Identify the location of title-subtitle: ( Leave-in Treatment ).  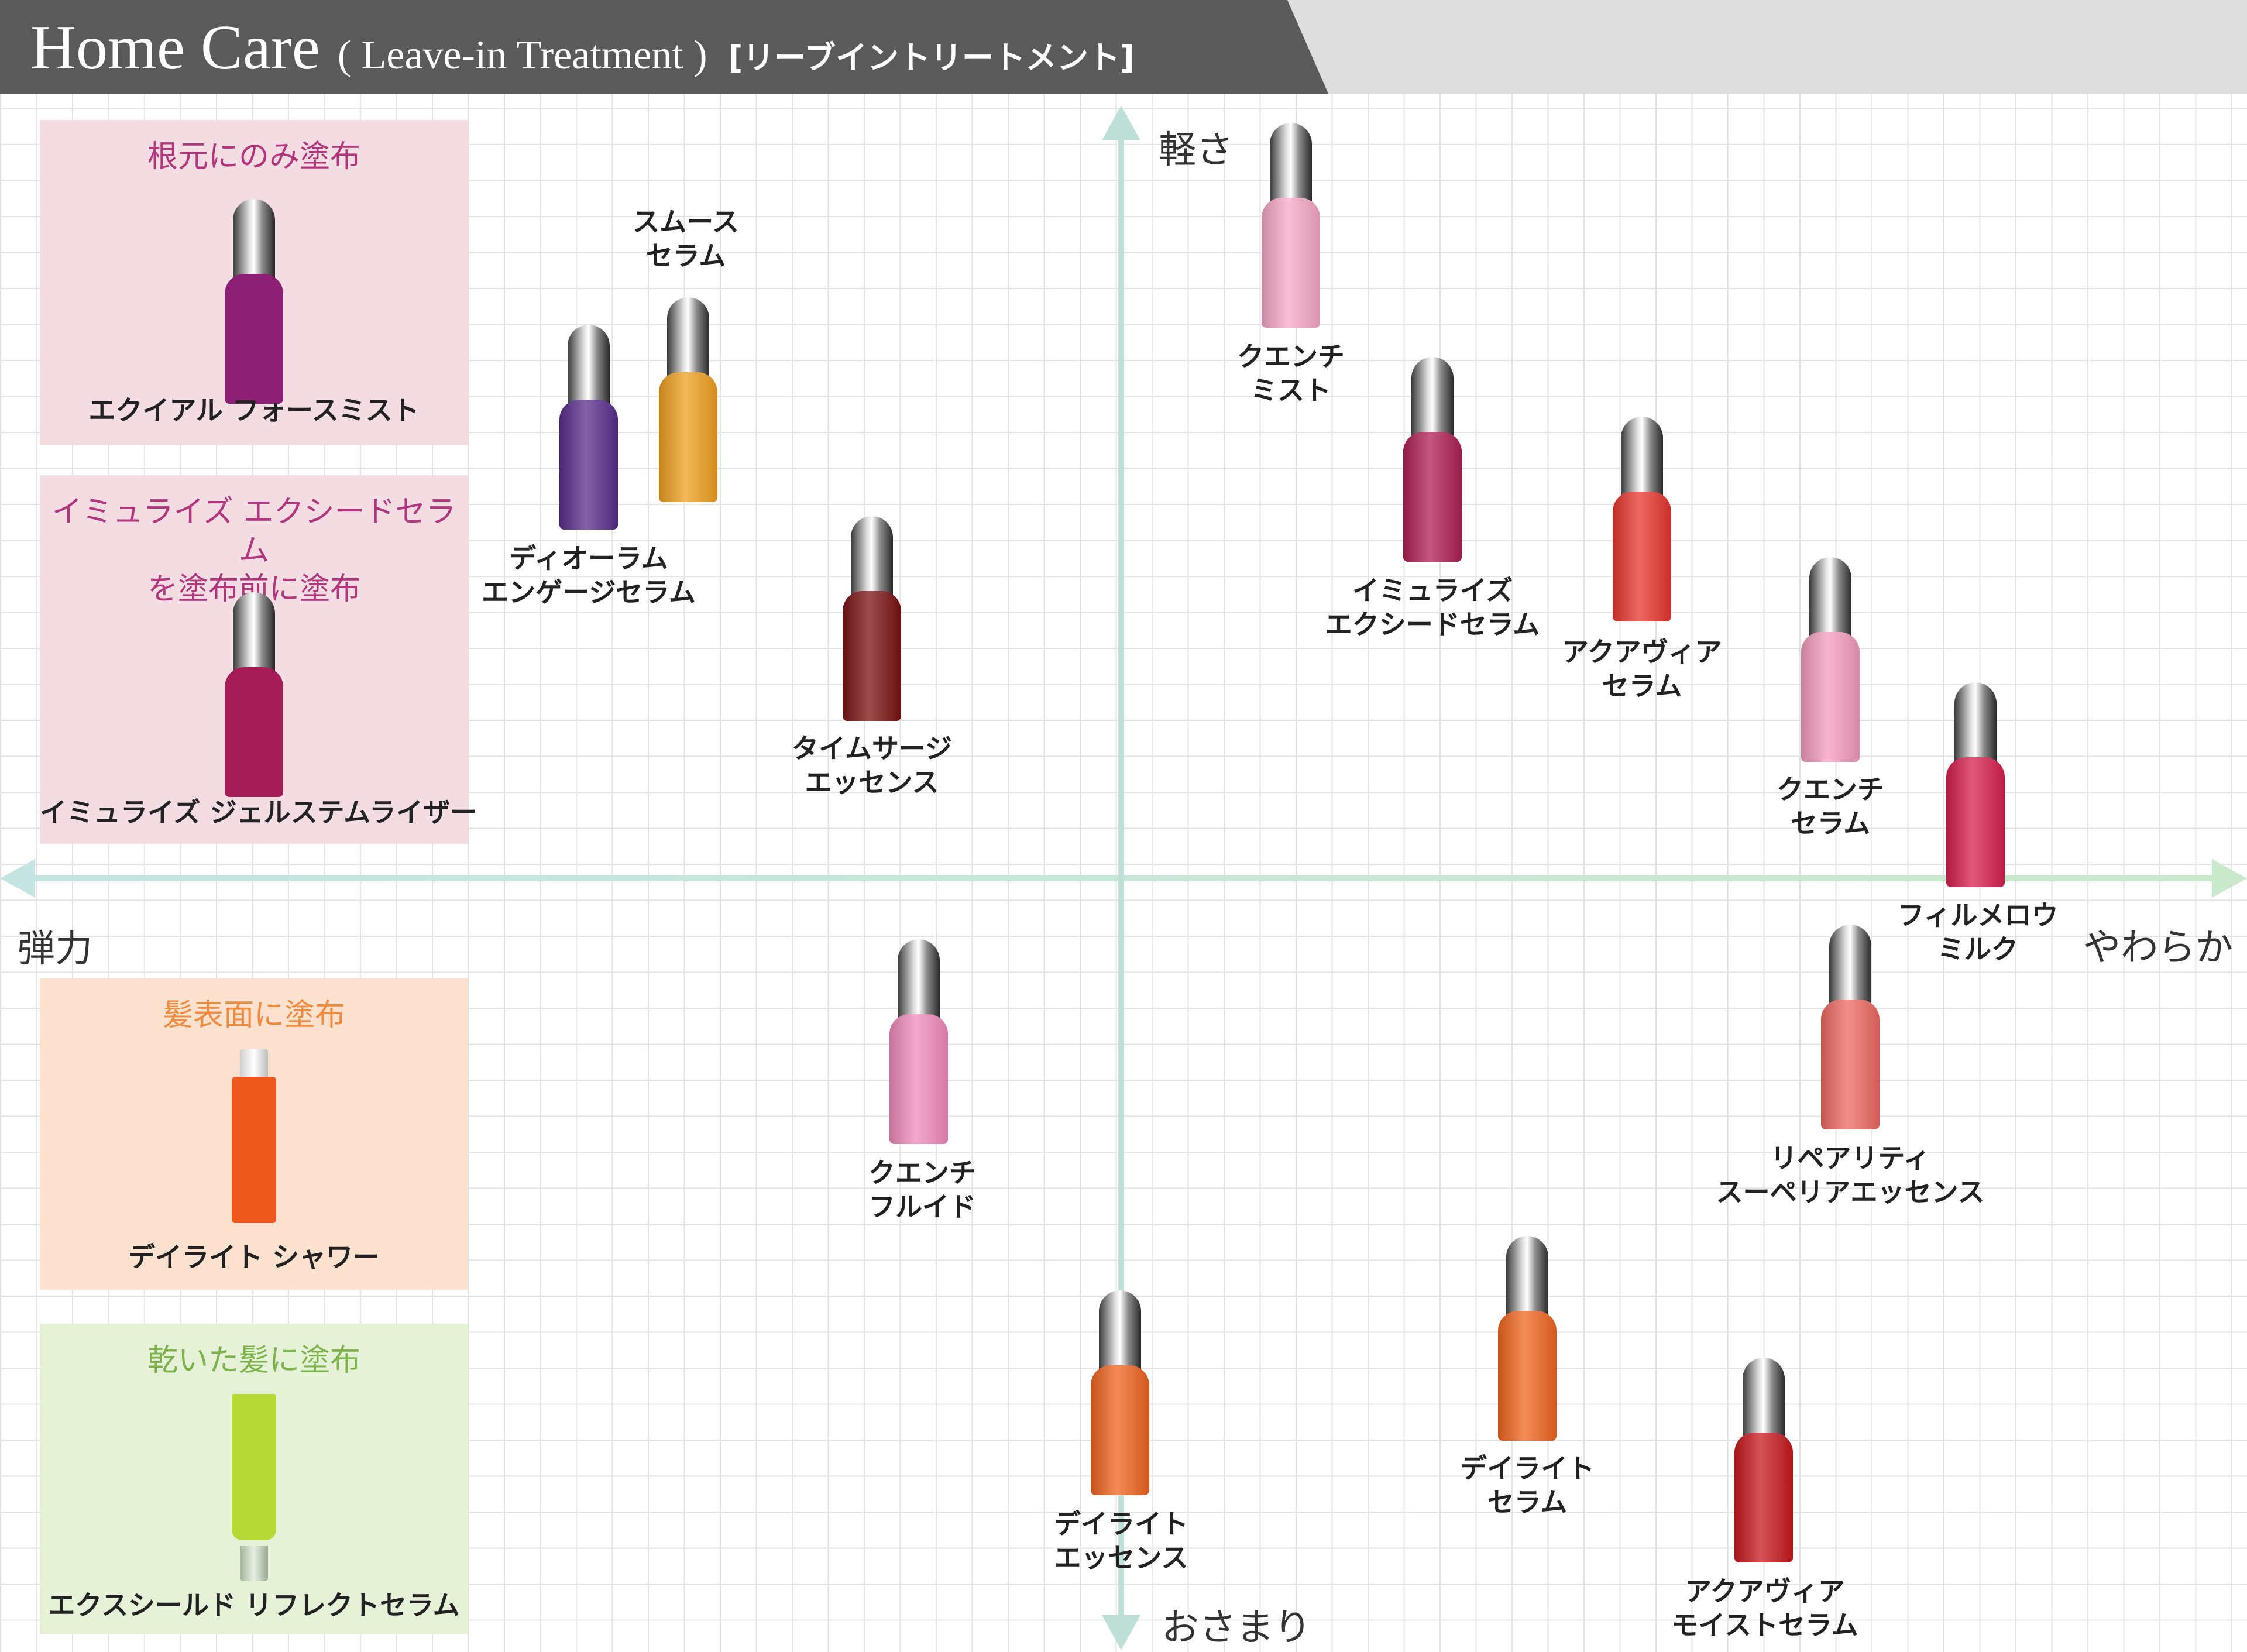
(522, 56).